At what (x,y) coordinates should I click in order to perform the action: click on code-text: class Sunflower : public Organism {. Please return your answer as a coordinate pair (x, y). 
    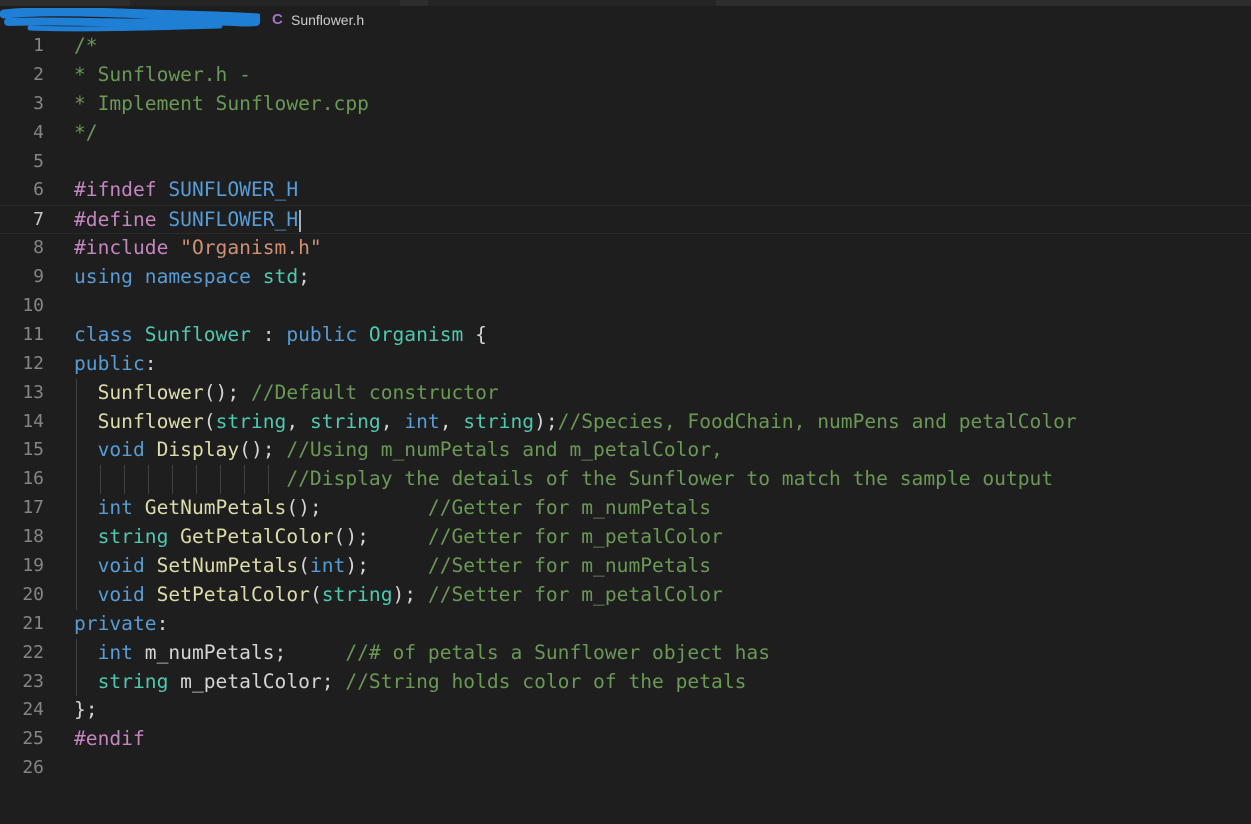
    Looking at the image, I should click on (280, 334).